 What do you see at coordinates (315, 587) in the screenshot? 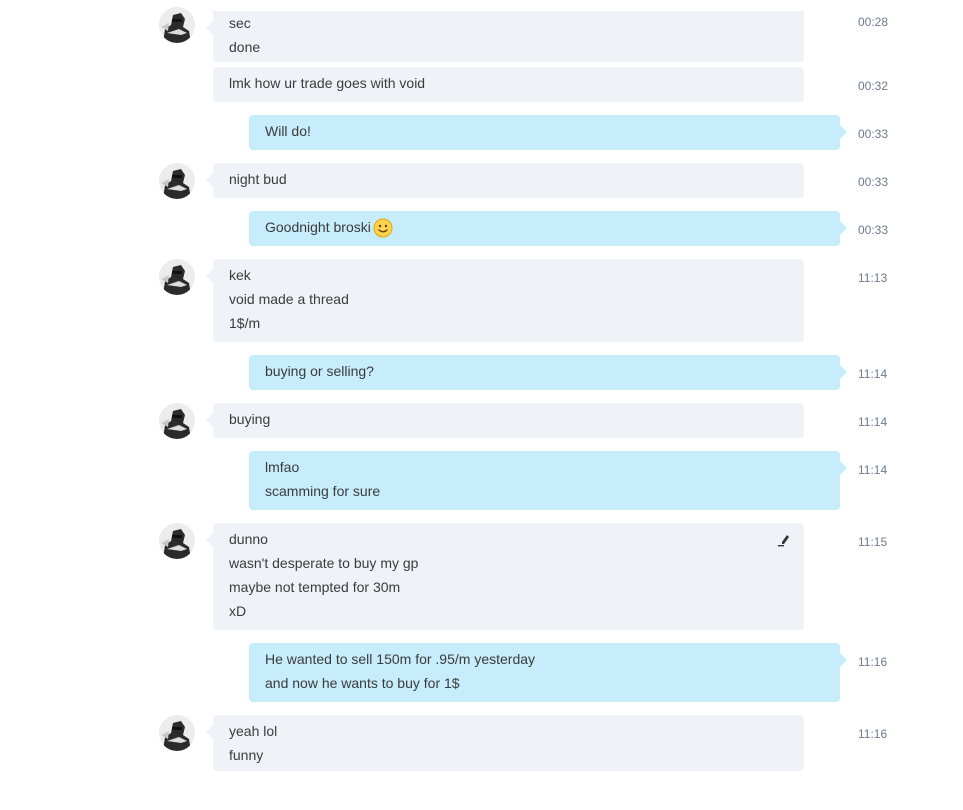
I see `message-text: maybe not tempted for 30m` at bounding box center [315, 587].